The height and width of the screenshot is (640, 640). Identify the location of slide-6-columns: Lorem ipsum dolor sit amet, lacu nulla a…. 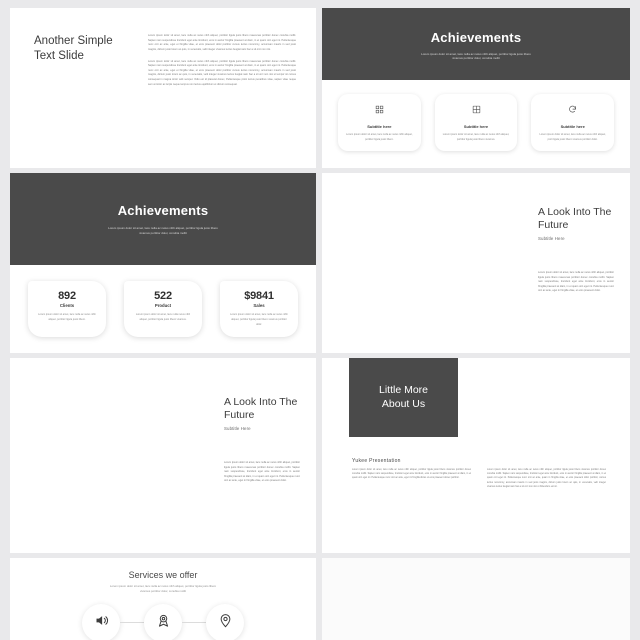
(479, 478).